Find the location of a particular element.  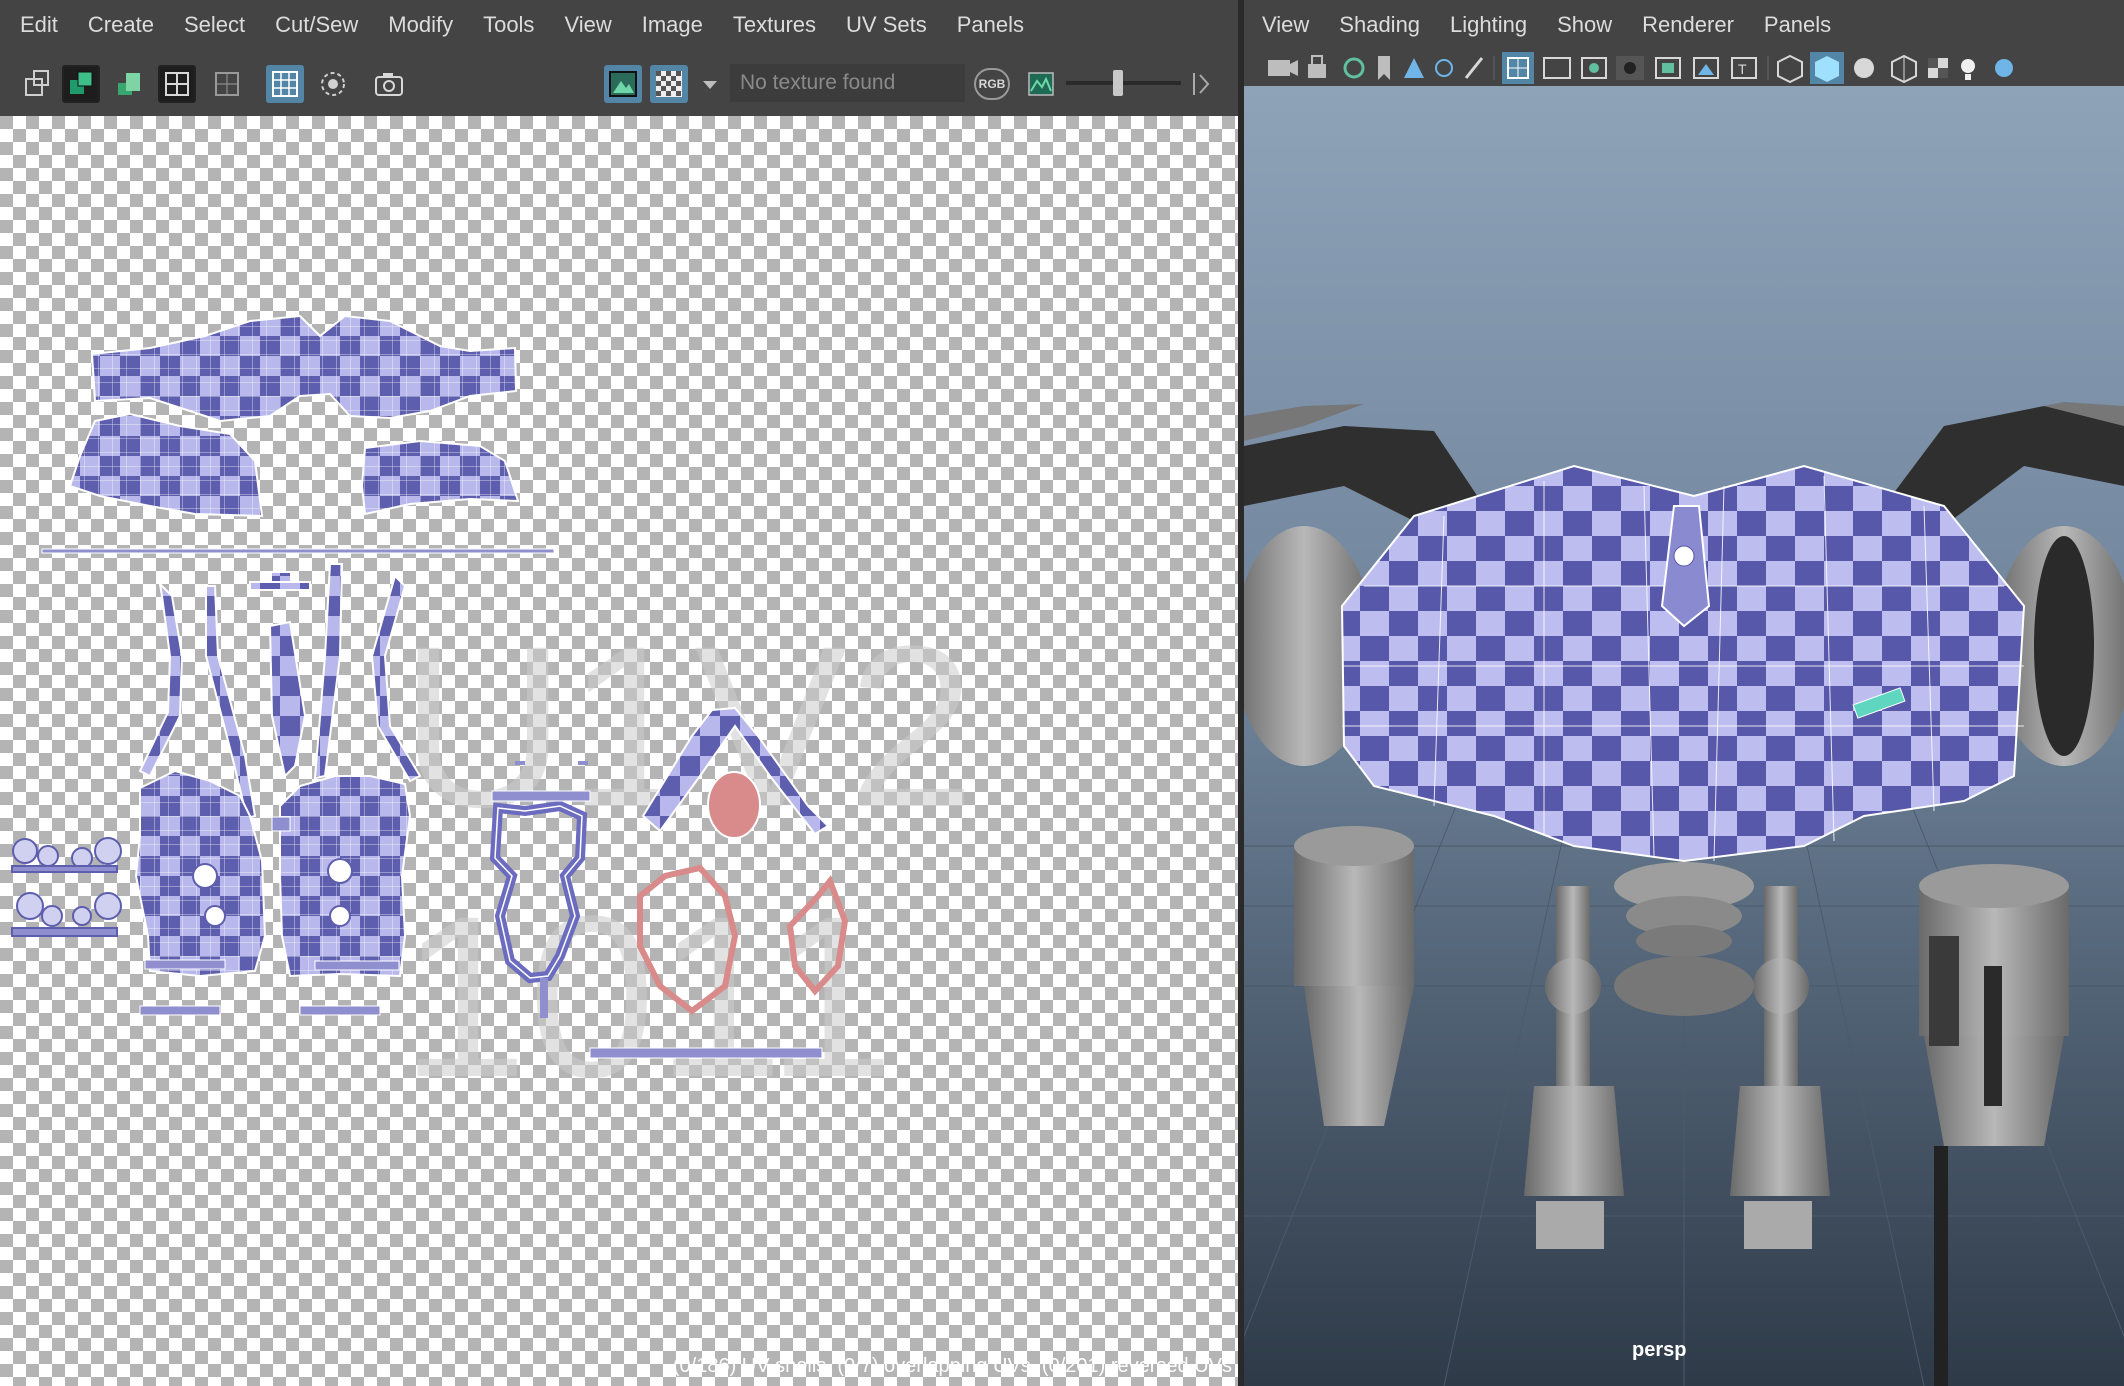

safe-title-icon: T is located at coordinates (1744, 68).